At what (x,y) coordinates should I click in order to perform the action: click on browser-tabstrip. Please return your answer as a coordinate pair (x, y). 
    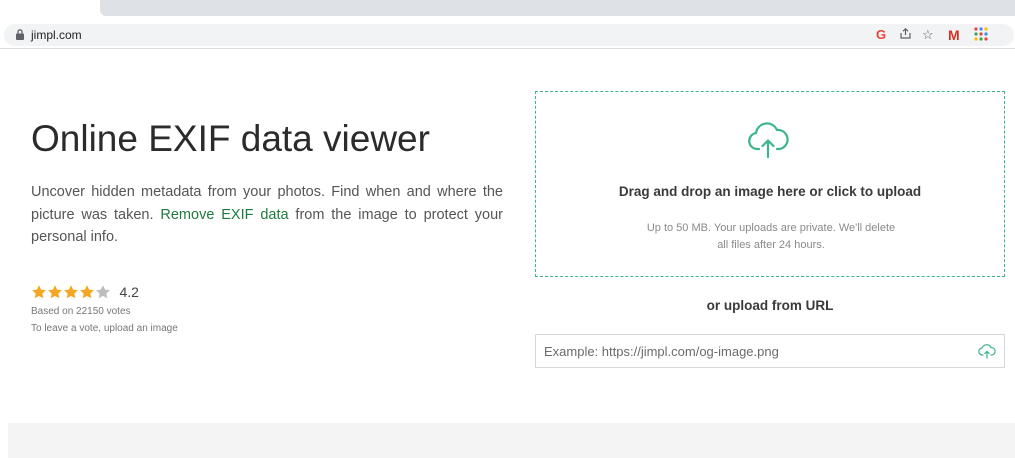
    Looking at the image, I should click on (507, 11).